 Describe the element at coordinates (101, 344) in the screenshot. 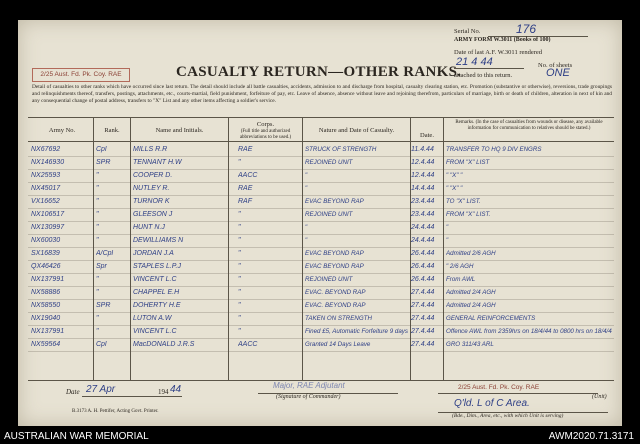

I see `row-rank: Cpl` at that location.